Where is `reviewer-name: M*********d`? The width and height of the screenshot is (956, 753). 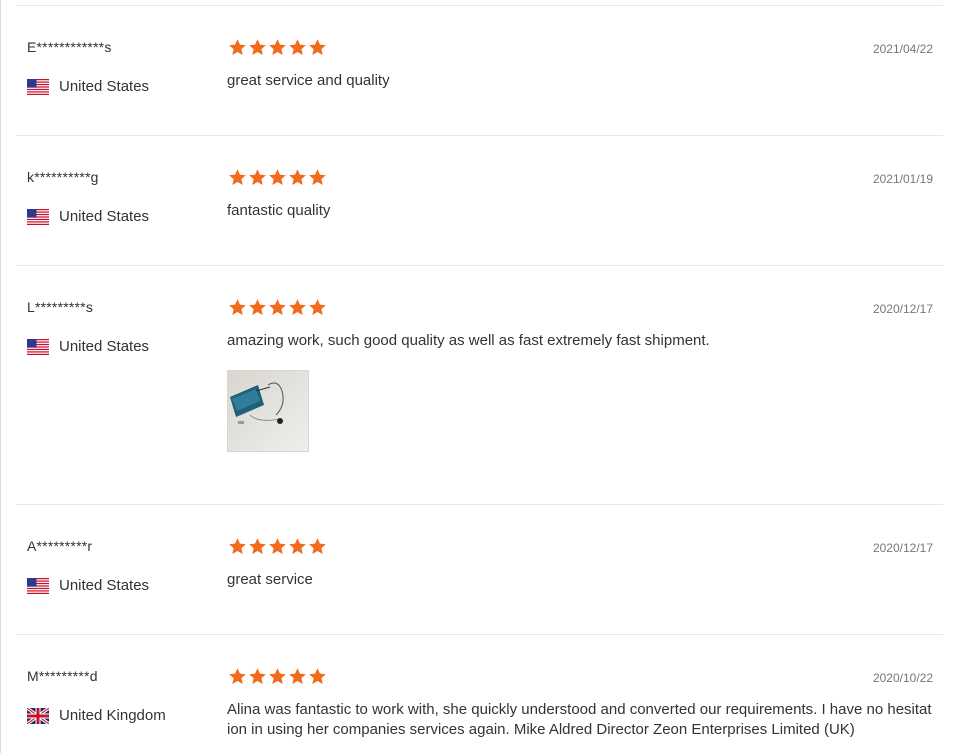 reviewer-name: M*********d is located at coordinates (62, 676).